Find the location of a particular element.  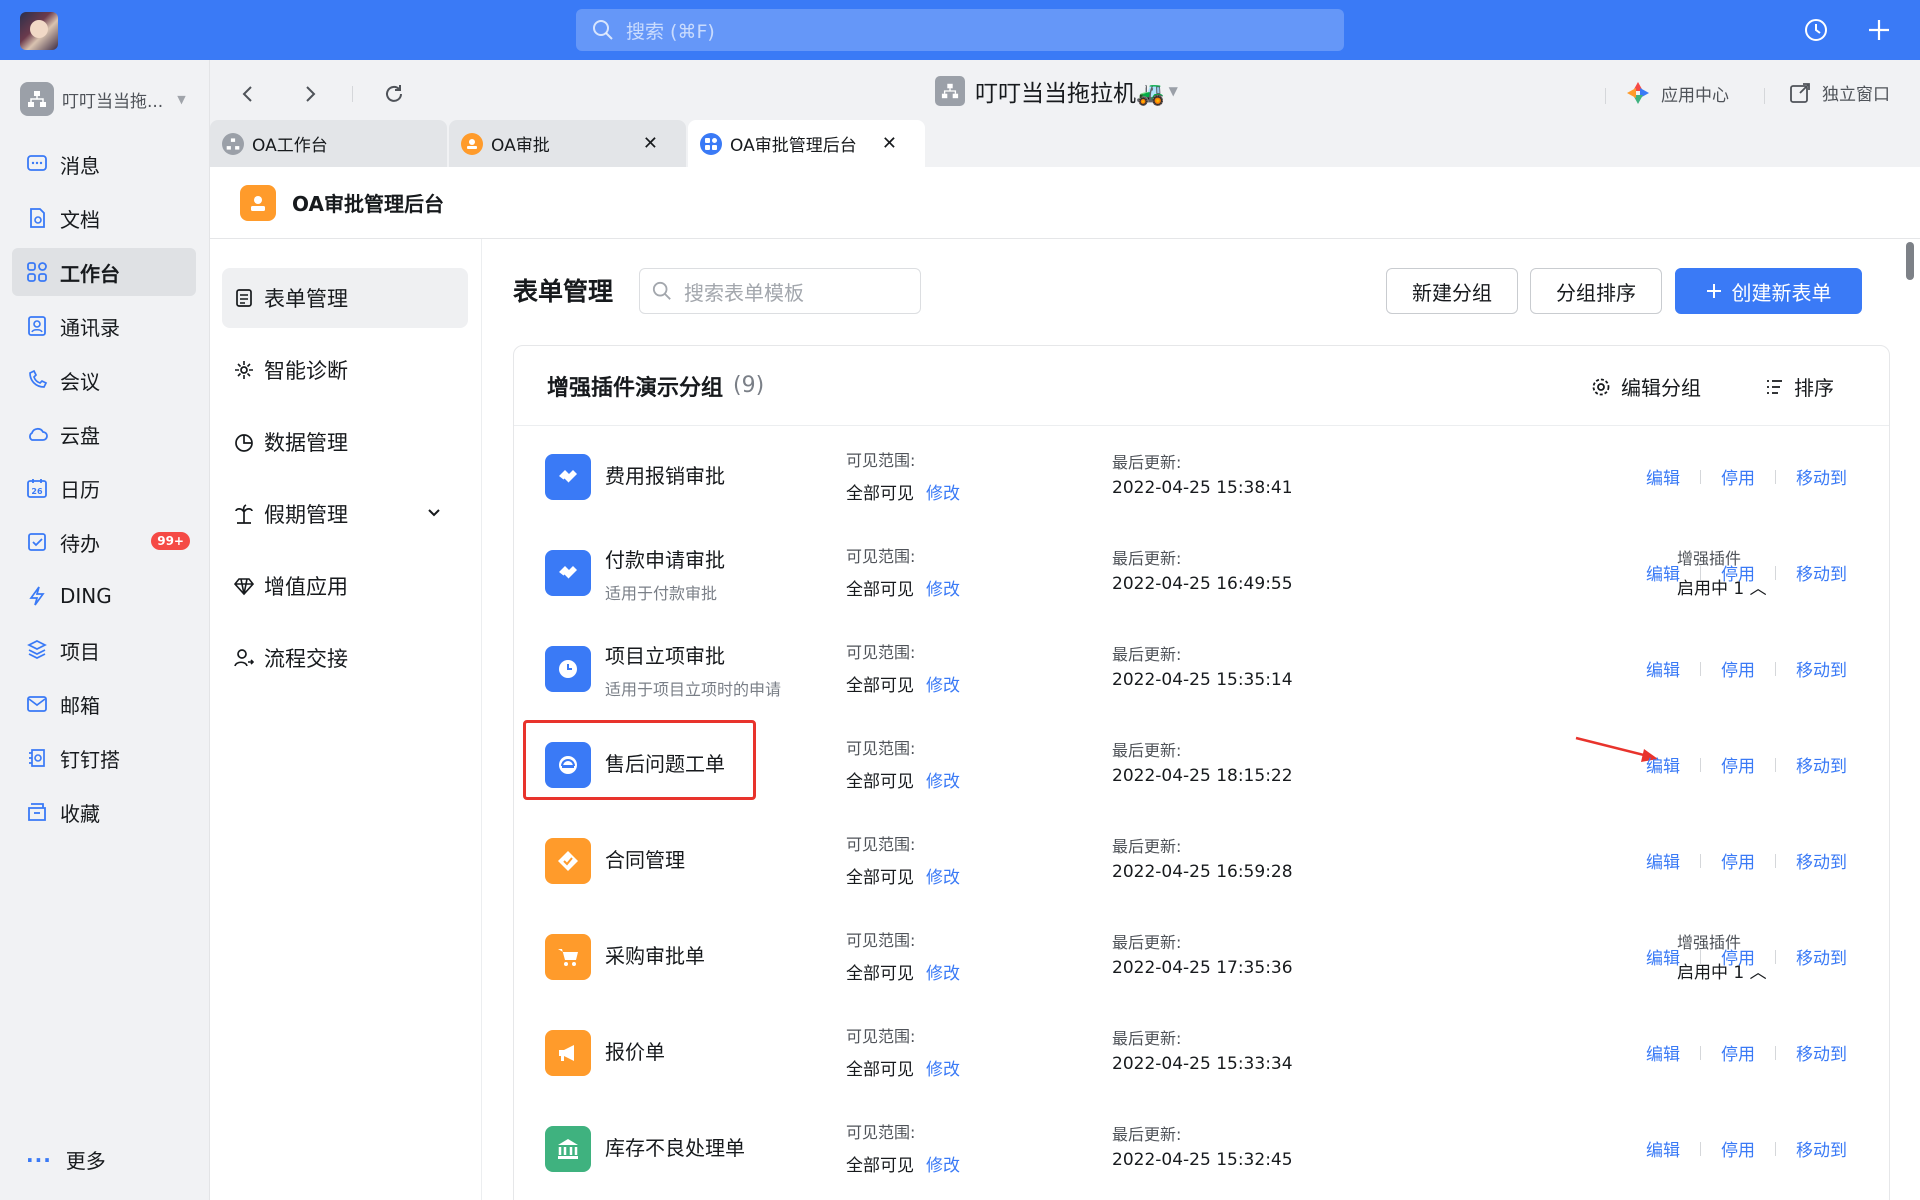

standalone-window-button: 独立窗口 is located at coordinates (1839, 92).